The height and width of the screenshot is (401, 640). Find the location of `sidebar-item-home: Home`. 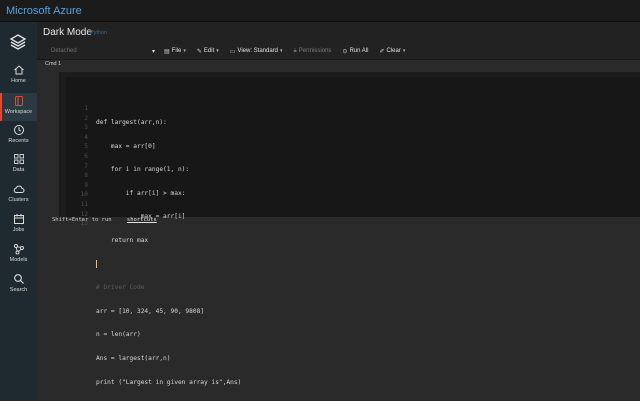

sidebar-item-home: Home is located at coordinates (18, 78).